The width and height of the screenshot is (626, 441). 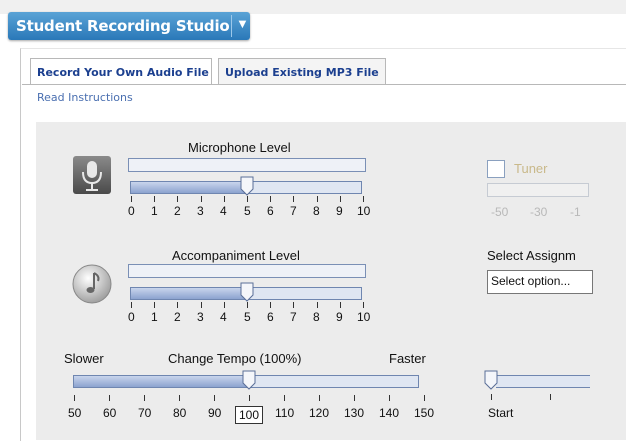 I want to click on scale-label: 70, so click(x=145, y=413).